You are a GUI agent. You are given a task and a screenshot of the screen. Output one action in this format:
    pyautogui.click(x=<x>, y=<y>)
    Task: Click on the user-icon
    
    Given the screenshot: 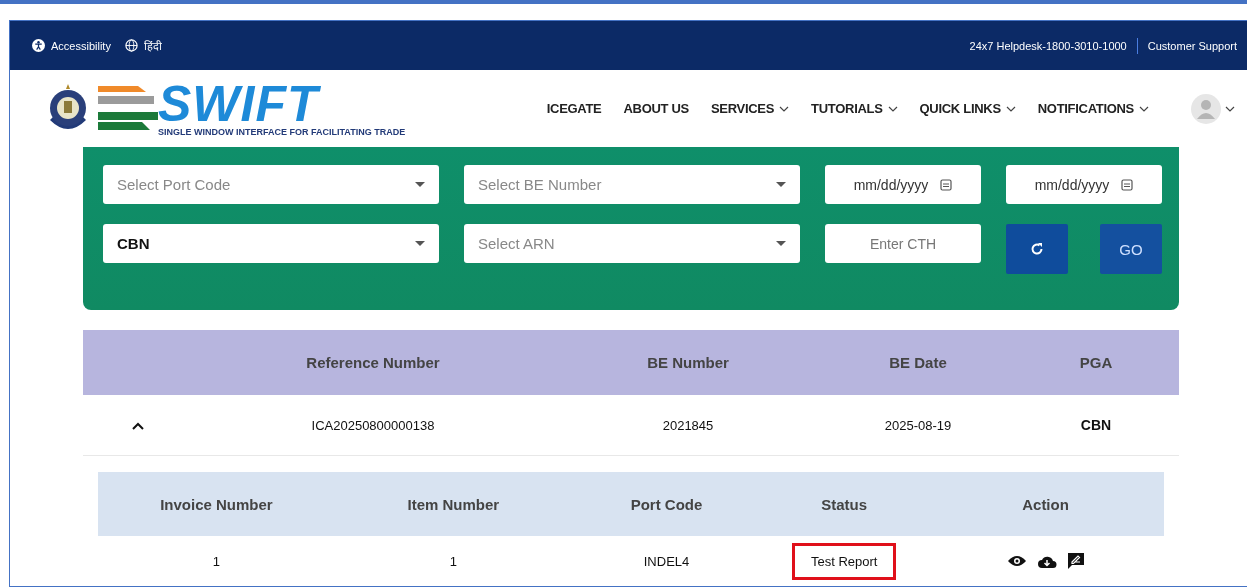 What is the action you would take?
    pyautogui.click(x=1206, y=108)
    